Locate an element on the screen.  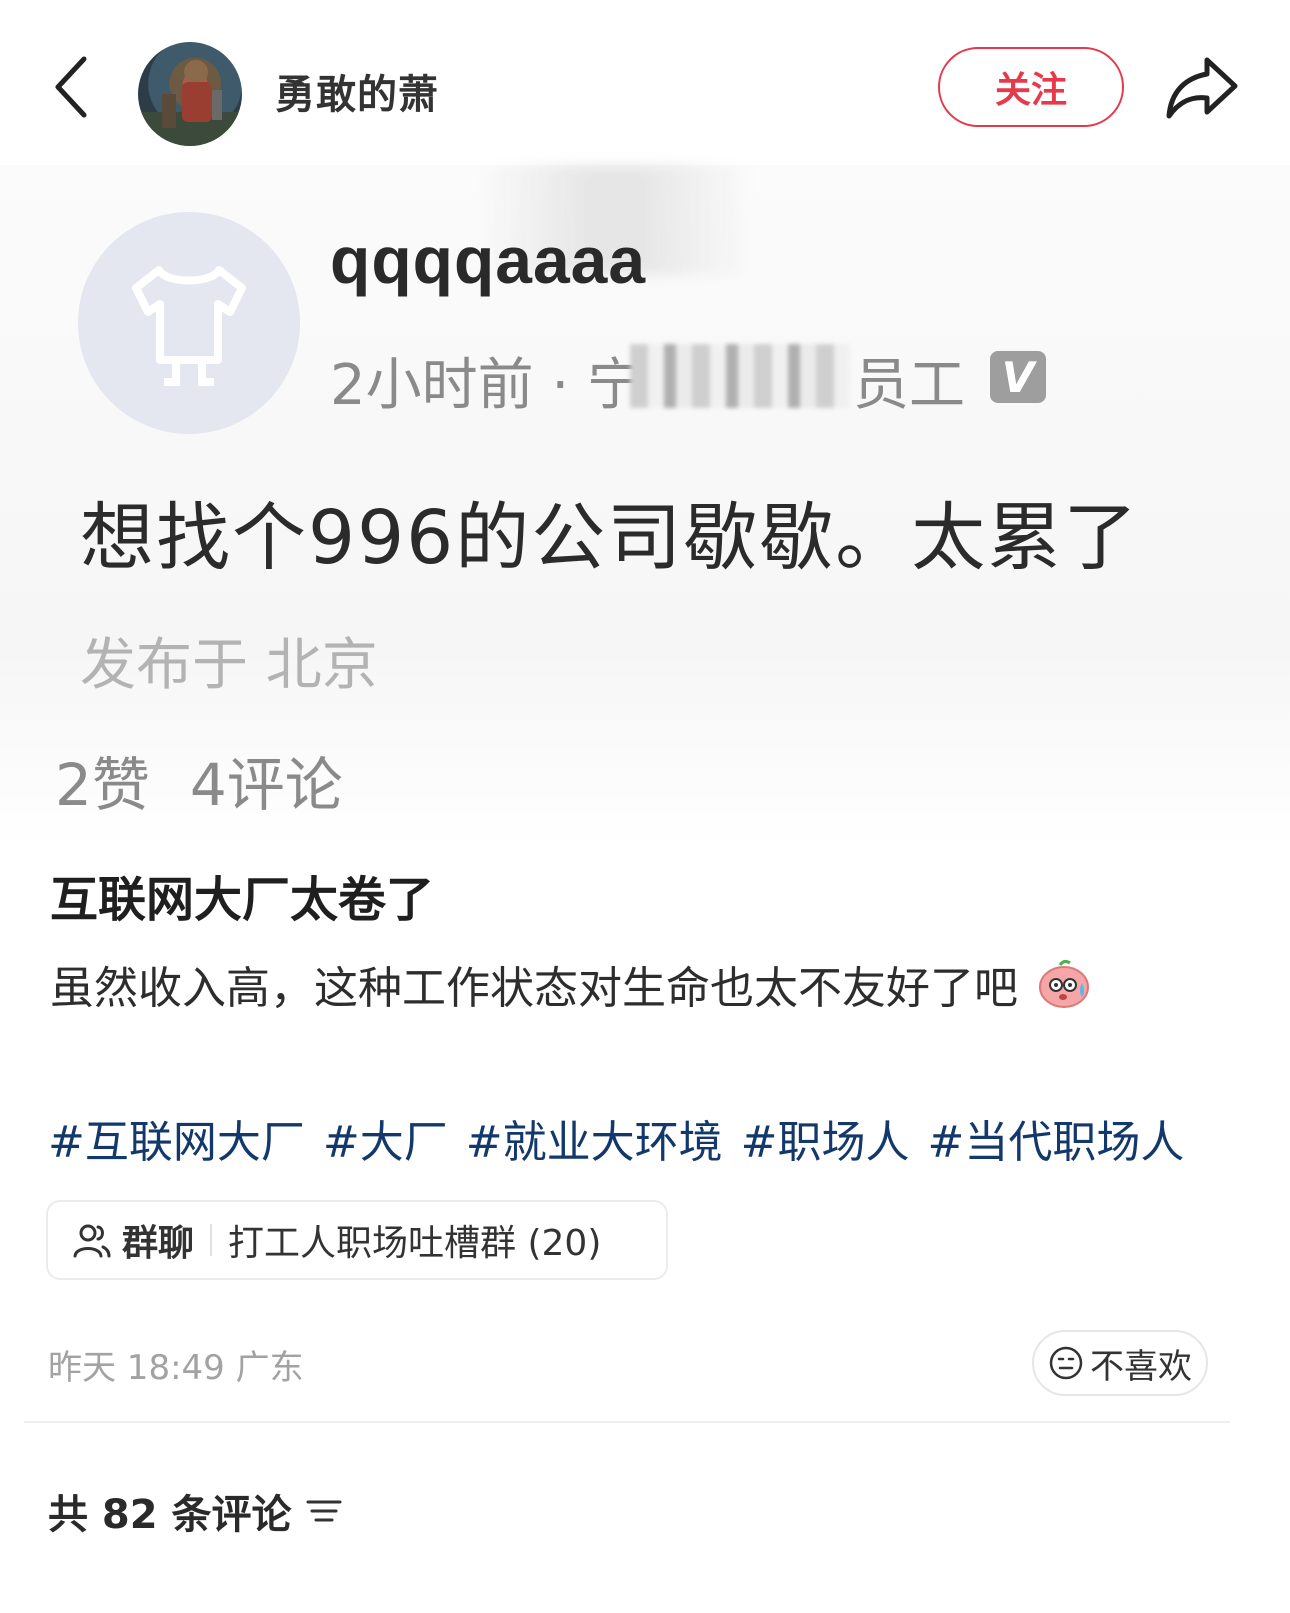
section-divider is located at coordinates (627, 1422).